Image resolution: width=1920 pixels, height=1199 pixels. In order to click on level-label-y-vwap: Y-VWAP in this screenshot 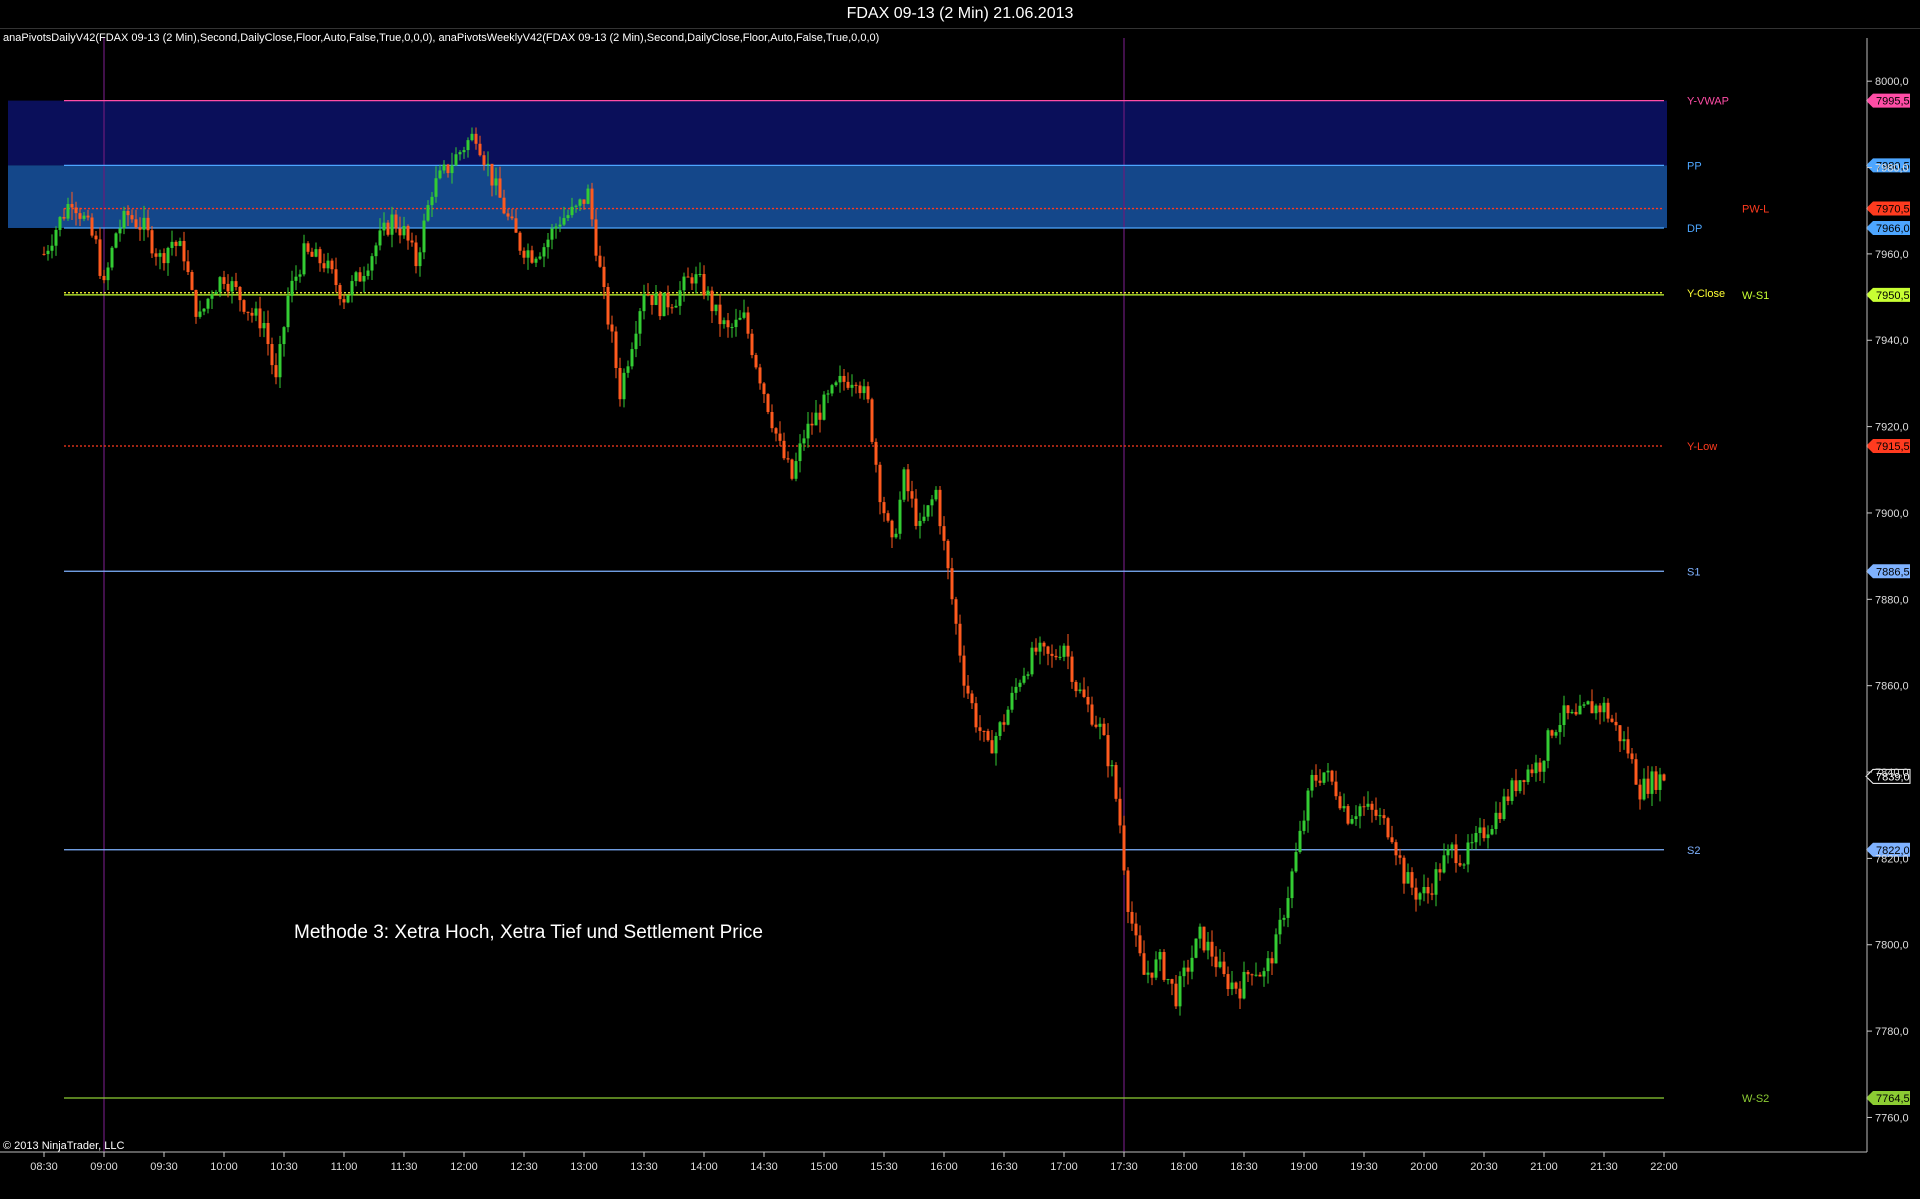, I will do `click(1708, 102)`.